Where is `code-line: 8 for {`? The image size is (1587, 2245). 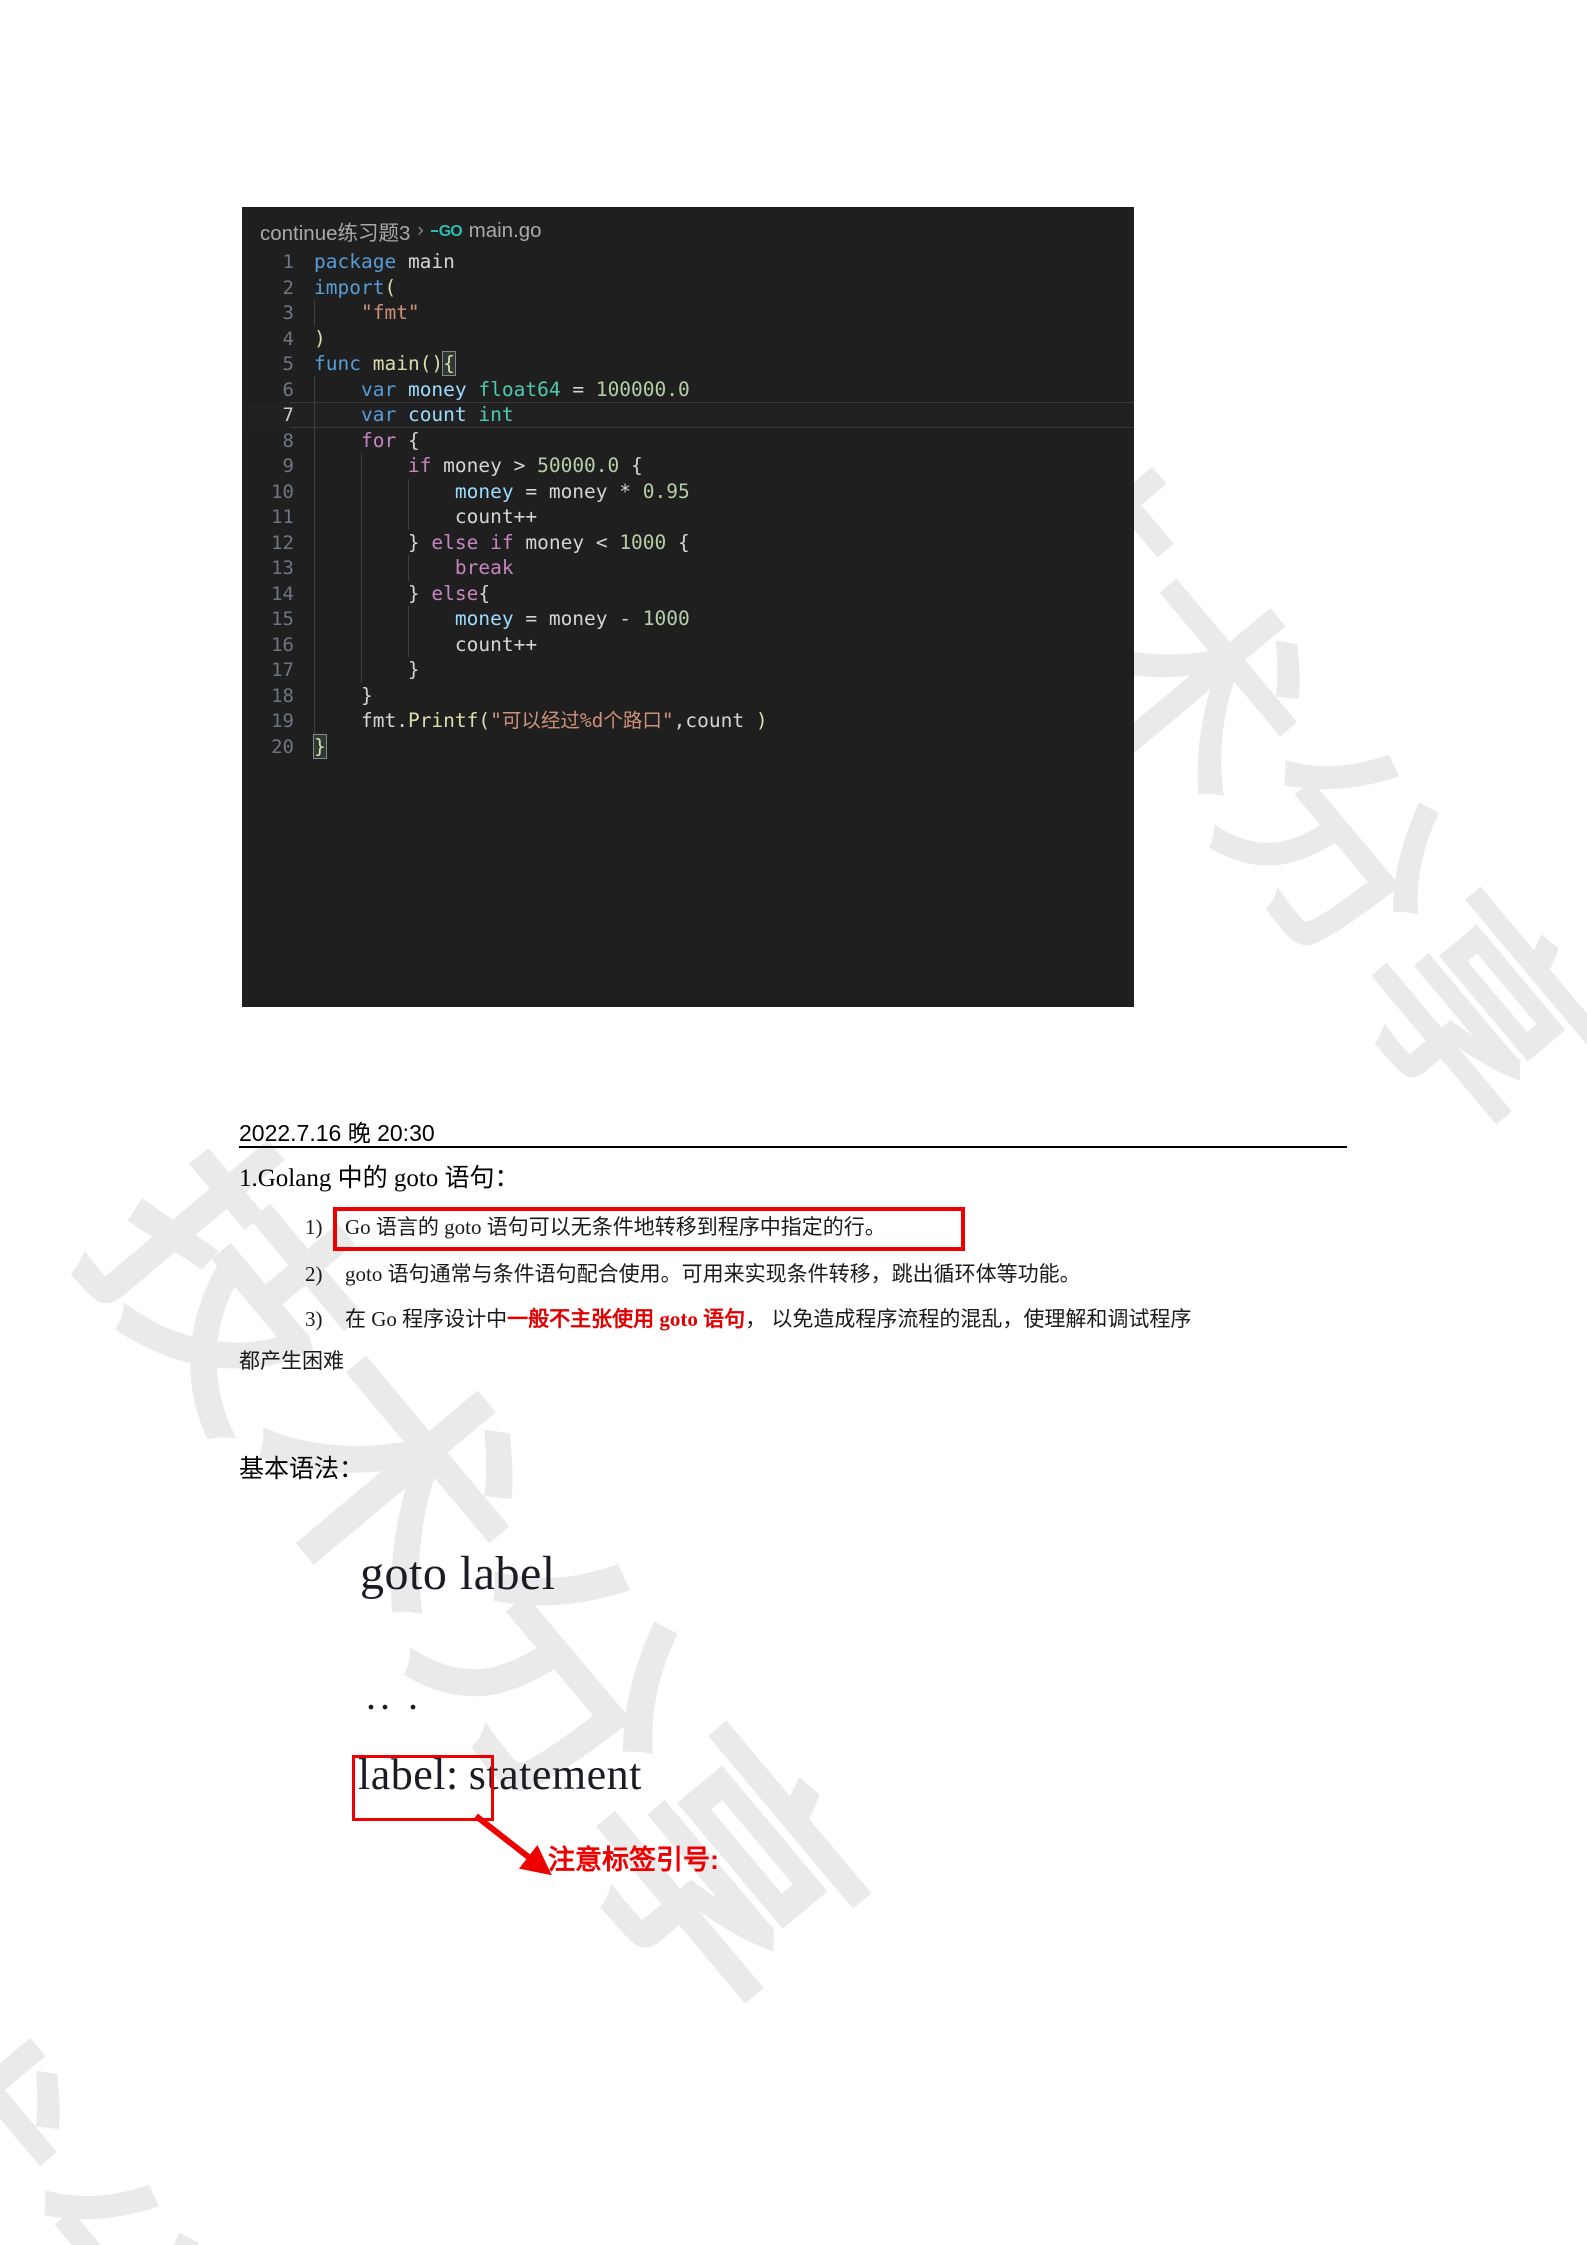
code-line: 8 for { is located at coordinates (688, 440).